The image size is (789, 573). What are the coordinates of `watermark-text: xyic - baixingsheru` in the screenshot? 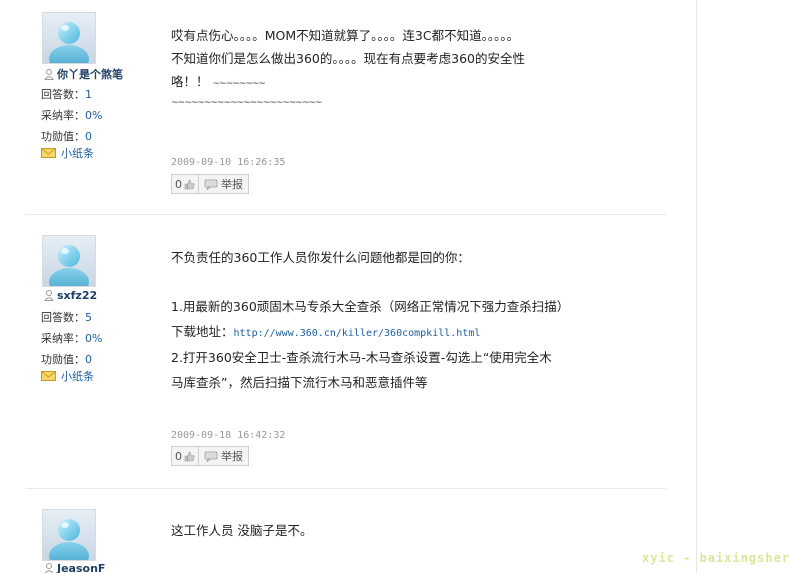 It's located at (715, 558).